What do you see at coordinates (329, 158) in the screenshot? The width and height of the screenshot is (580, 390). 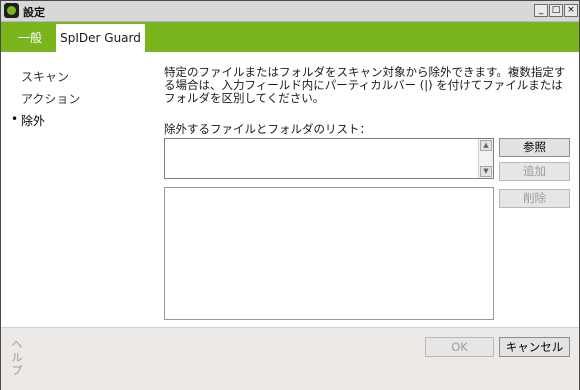 I see `exclusion-path-input: ▲ ▼` at bounding box center [329, 158].